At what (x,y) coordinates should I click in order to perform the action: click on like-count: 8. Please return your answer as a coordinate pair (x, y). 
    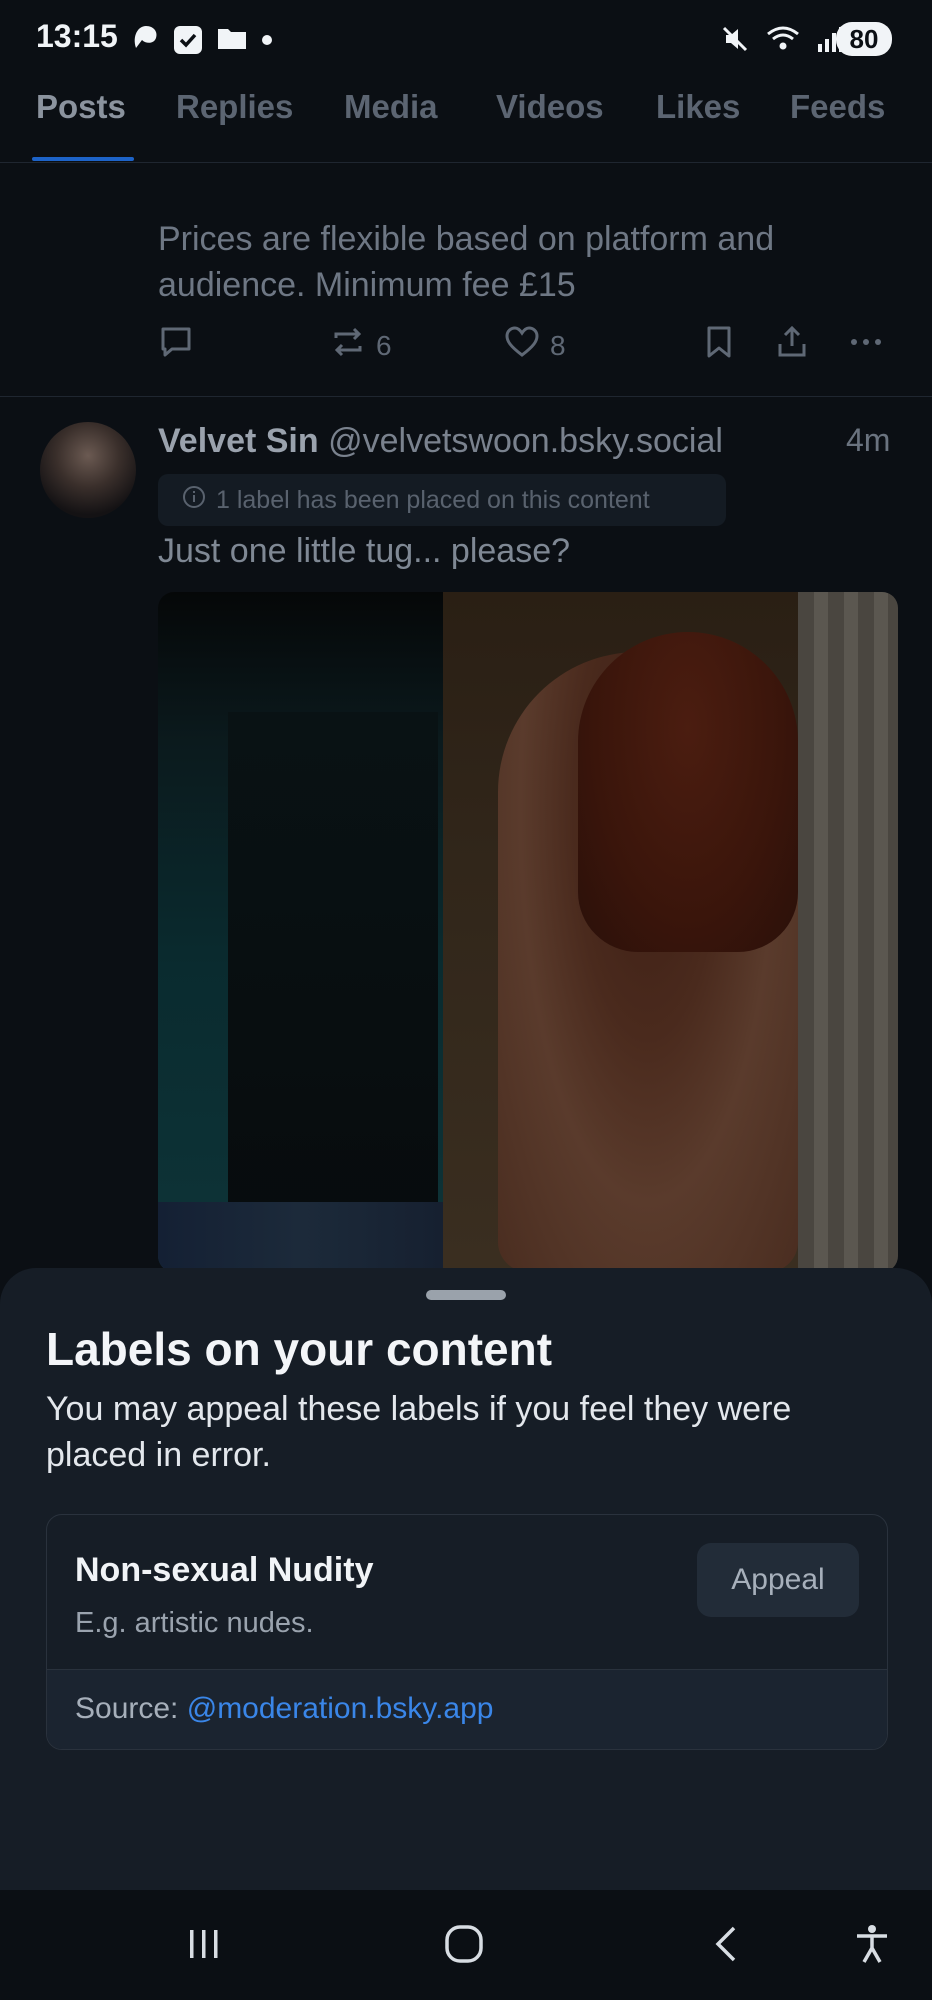
    Looking at the image, I should click on (558, 345).